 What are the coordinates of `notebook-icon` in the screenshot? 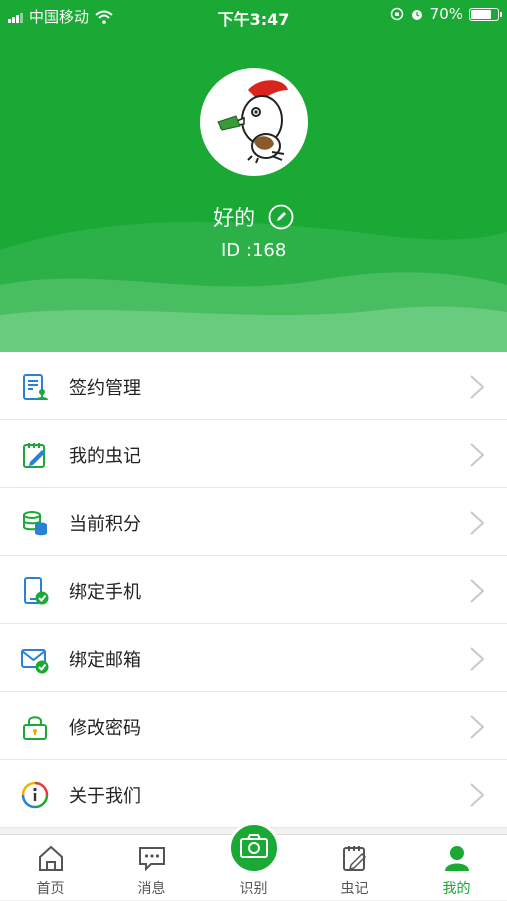 It's located at (34, 455).